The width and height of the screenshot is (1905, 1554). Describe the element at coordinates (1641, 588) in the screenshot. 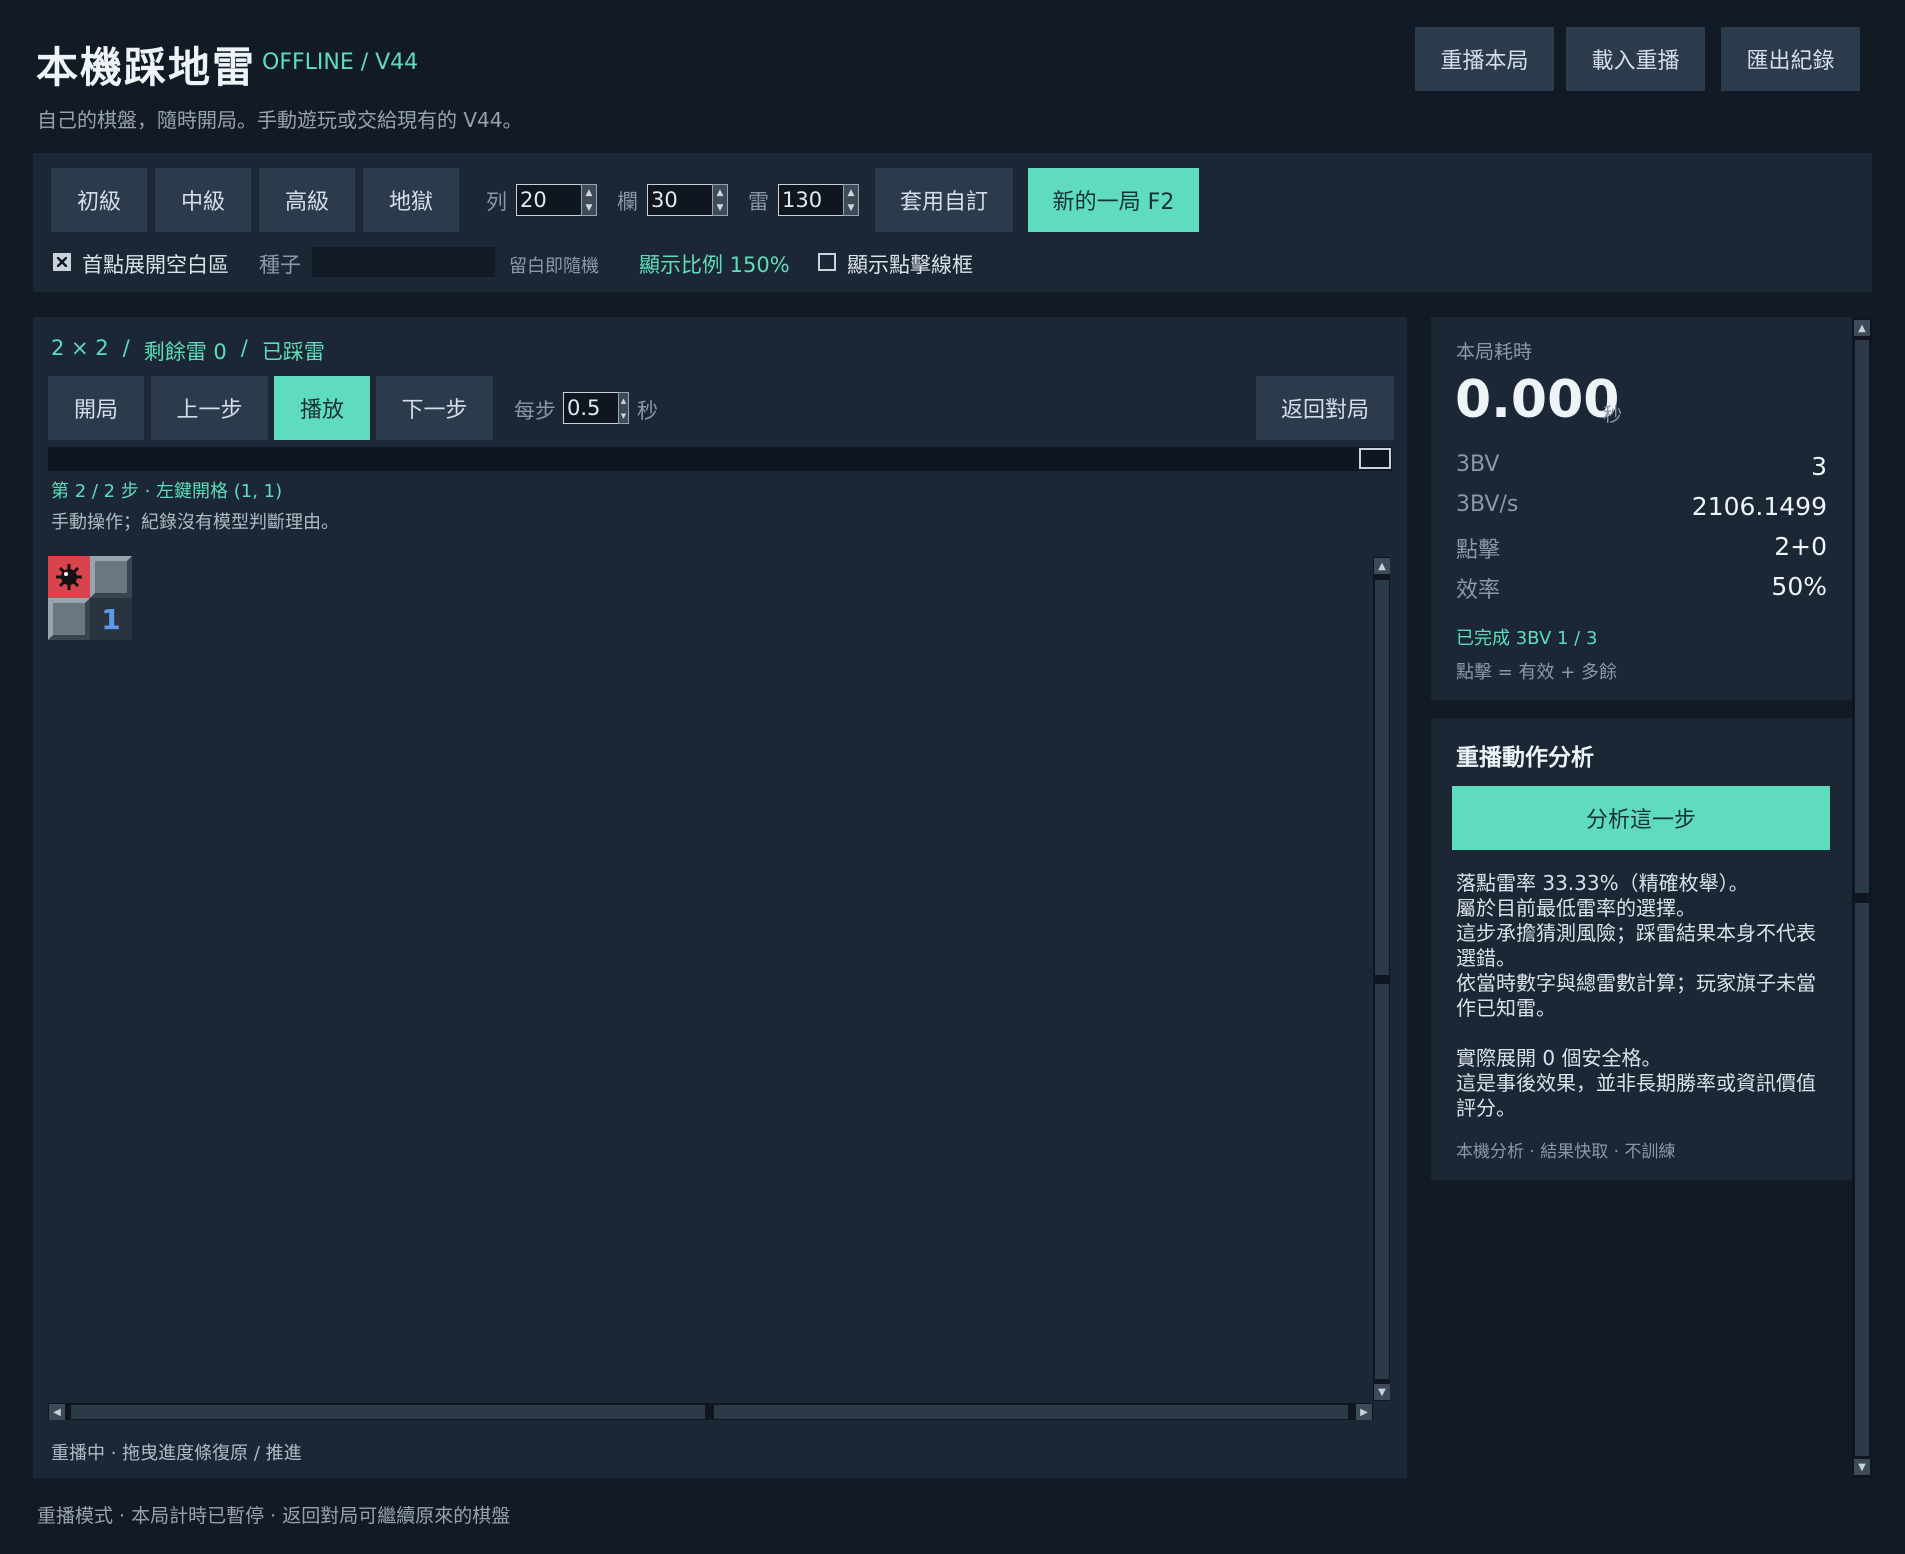

I see `stat-efficiency: 效率 50%` at that location.